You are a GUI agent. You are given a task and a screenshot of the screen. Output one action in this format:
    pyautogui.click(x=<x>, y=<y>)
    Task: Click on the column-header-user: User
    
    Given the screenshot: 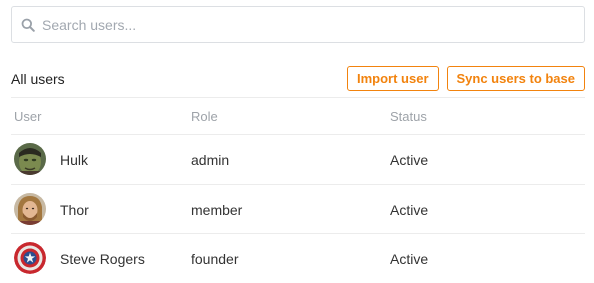 What is the action you would take?
    pyautogui.click(x=28, y=116)
    